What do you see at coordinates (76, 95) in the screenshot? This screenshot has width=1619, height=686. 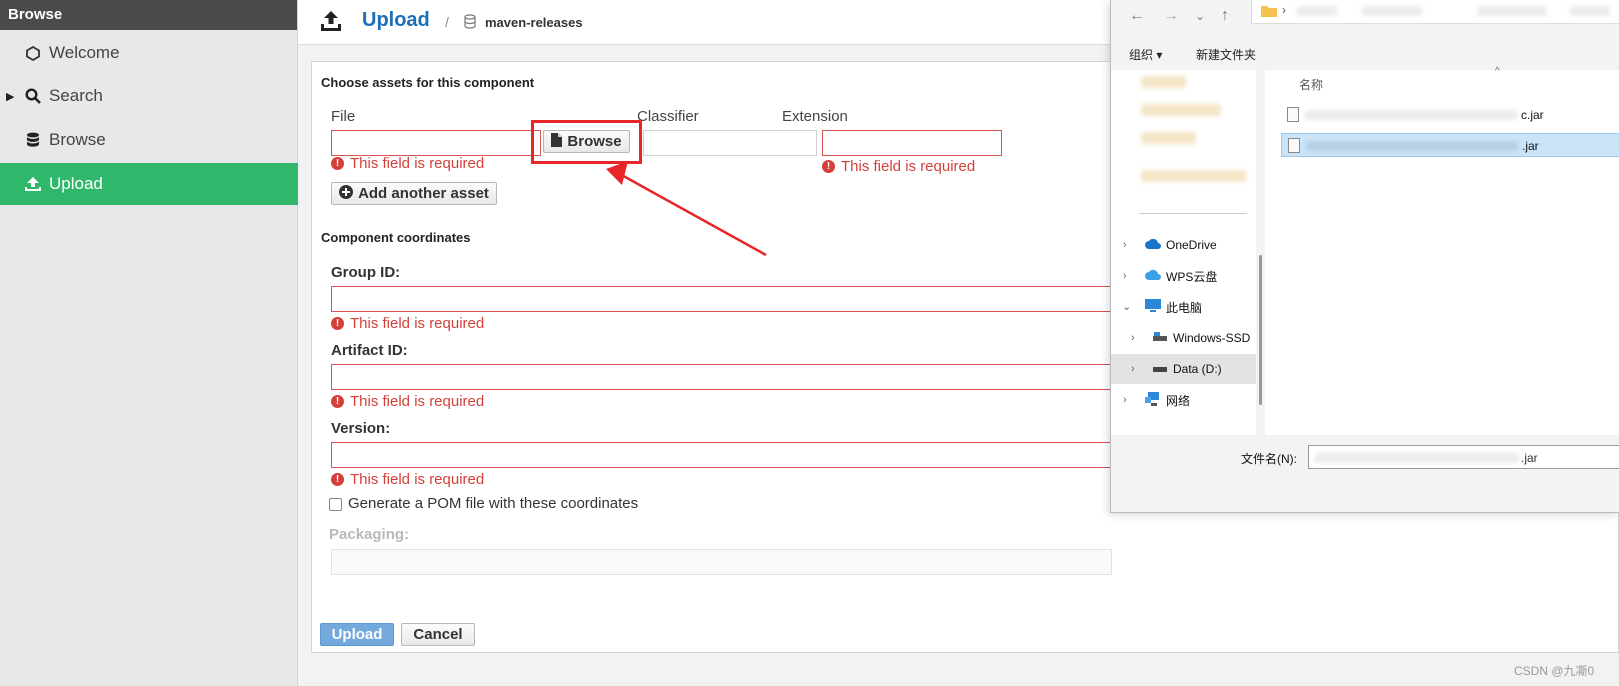 I see `sidebar-item-label: Search` at bounding box center [76, 95].